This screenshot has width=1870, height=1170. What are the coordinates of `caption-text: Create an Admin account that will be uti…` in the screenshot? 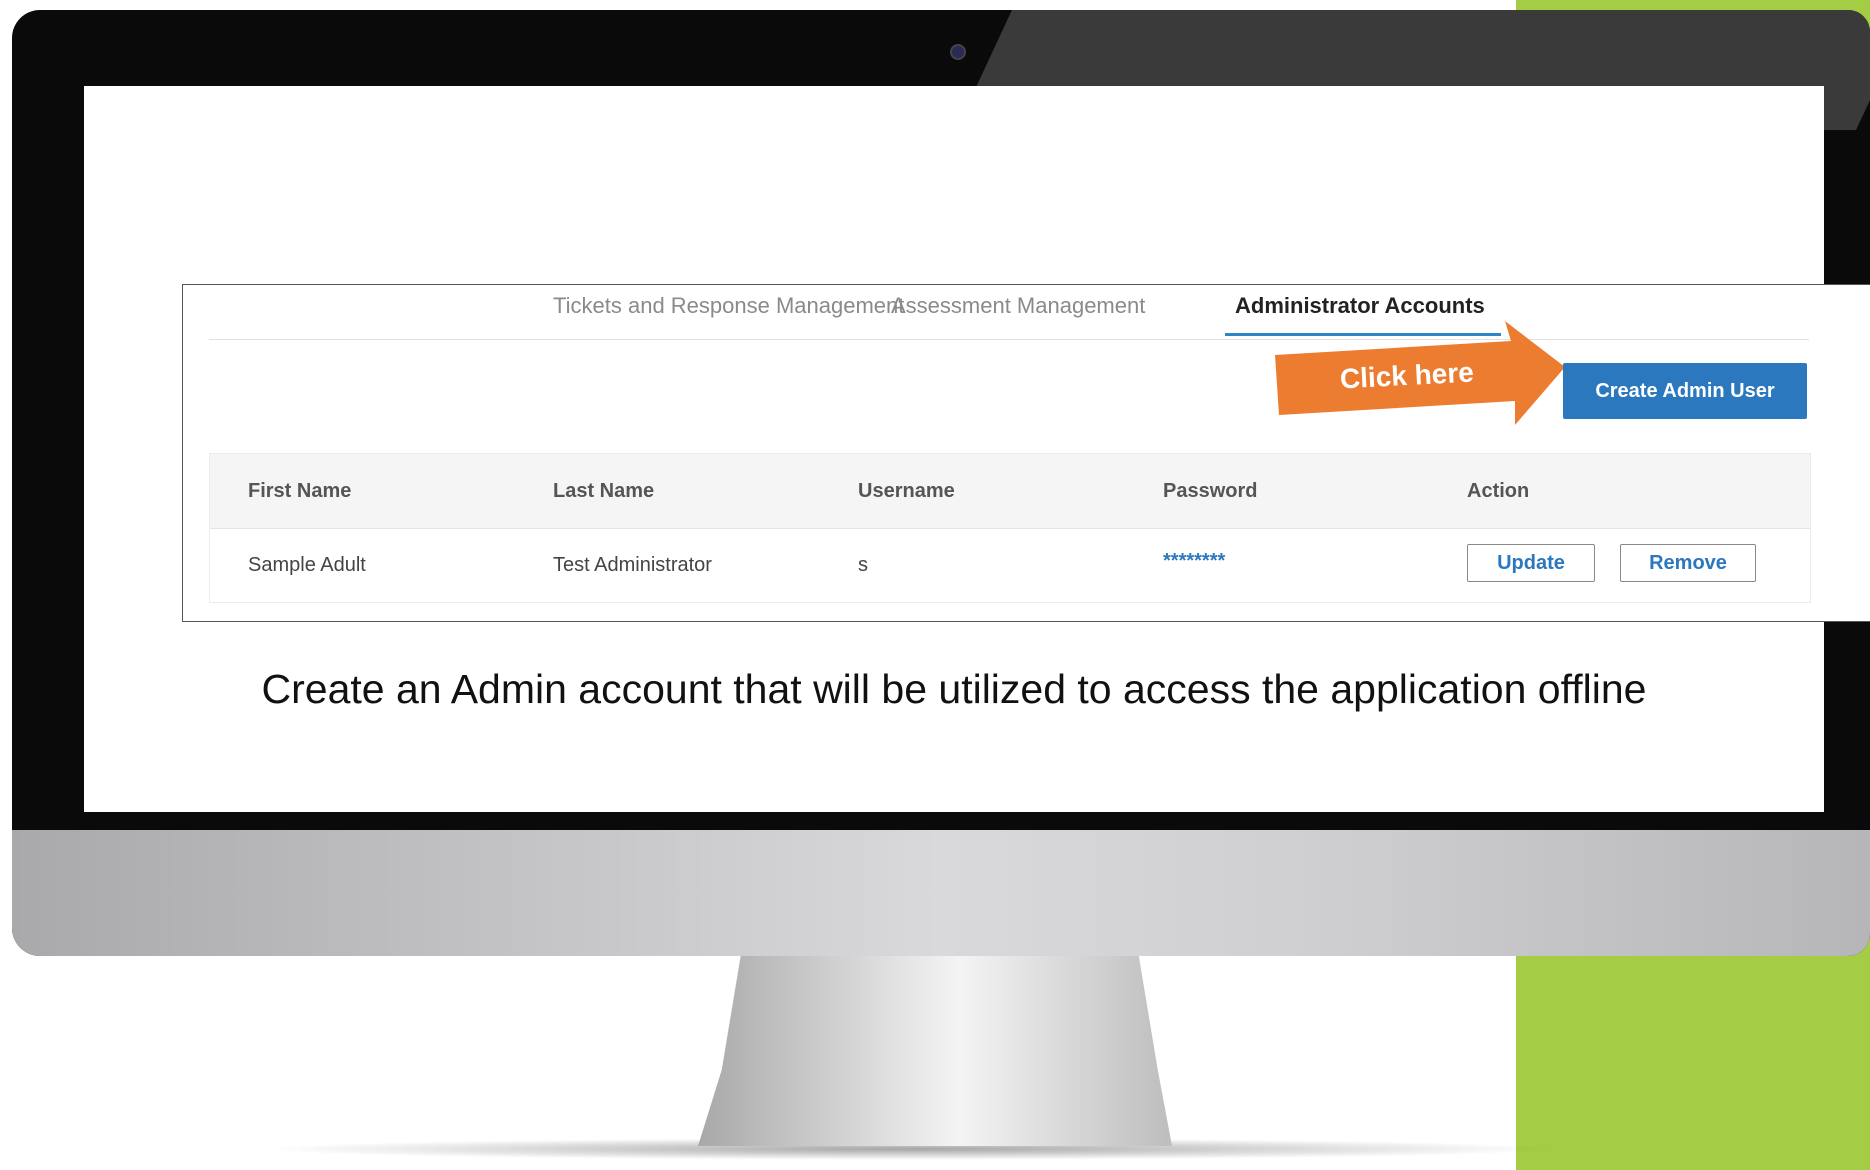 It's located at (954, 689).